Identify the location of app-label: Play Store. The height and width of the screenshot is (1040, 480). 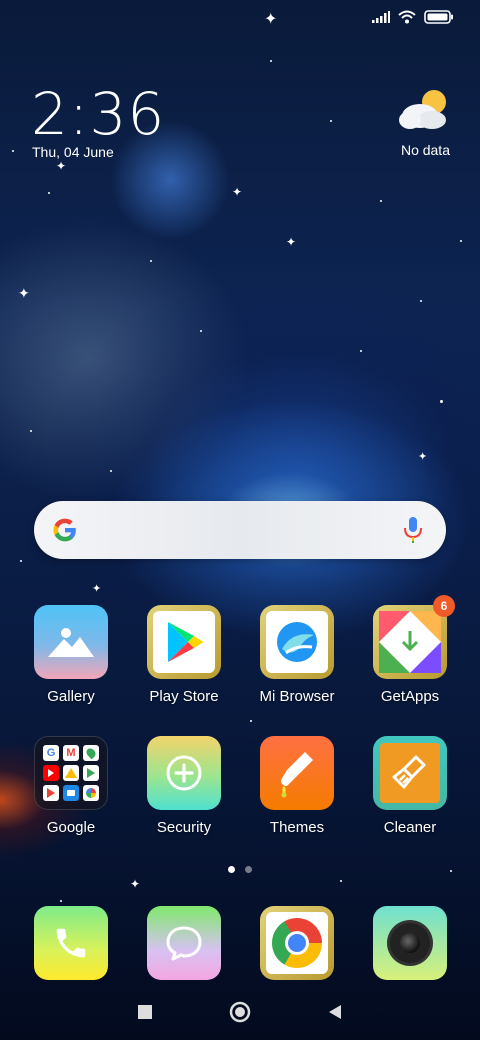
(184, 696).